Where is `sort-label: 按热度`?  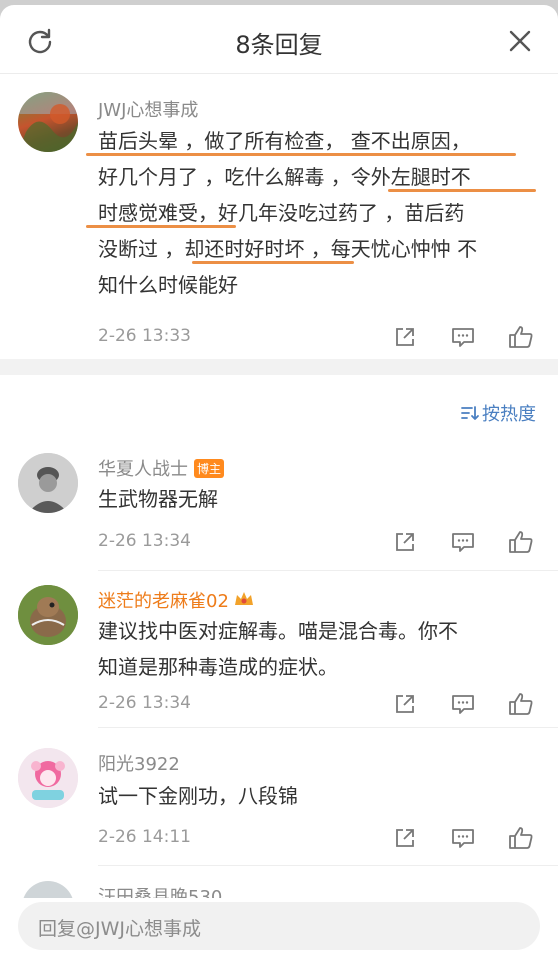
sort-label: 按热度 is located at coordinates (509, 414).